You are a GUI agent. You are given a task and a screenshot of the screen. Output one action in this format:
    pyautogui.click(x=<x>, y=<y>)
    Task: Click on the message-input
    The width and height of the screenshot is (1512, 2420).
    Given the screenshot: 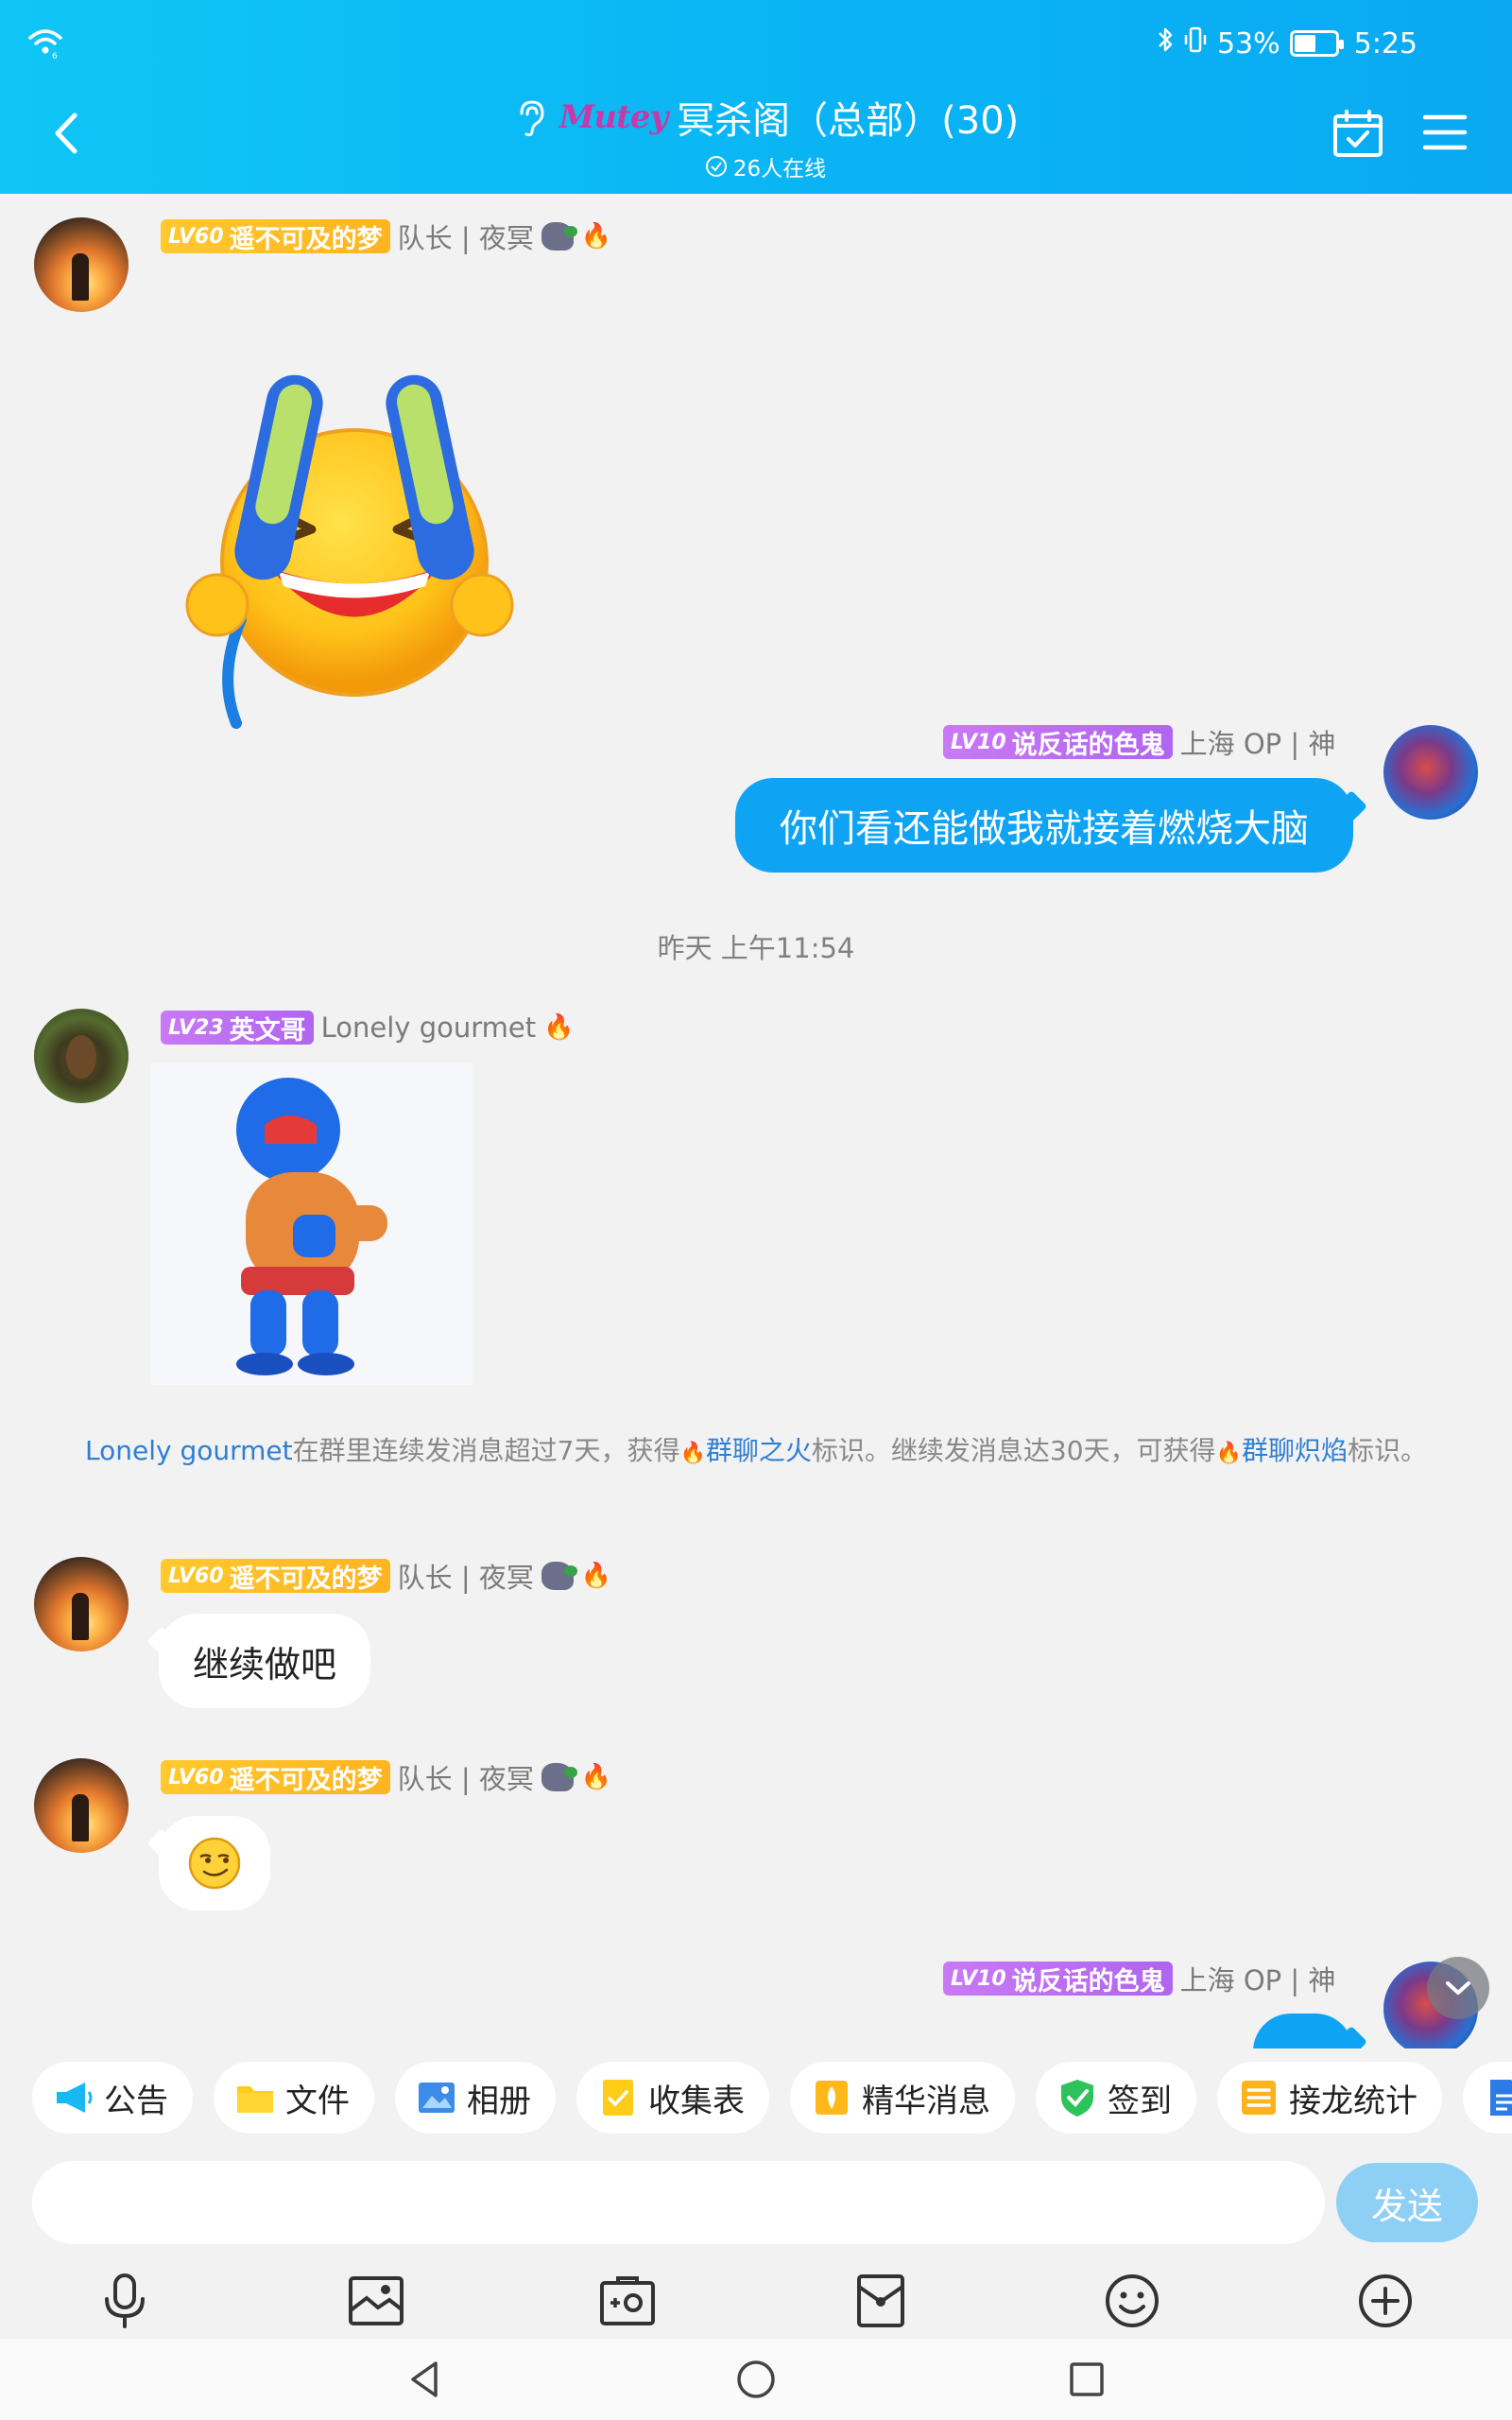 What is the action you would take?
    pyautogui.click(x=678, y=2202)
    